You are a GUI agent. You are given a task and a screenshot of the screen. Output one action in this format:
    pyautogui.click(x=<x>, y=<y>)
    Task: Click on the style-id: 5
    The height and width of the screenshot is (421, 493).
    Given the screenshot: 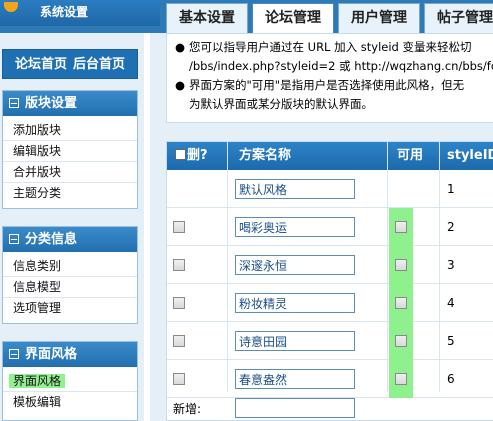 What is the action you would take?
    pyautogui.click(x=451, y=341)
    